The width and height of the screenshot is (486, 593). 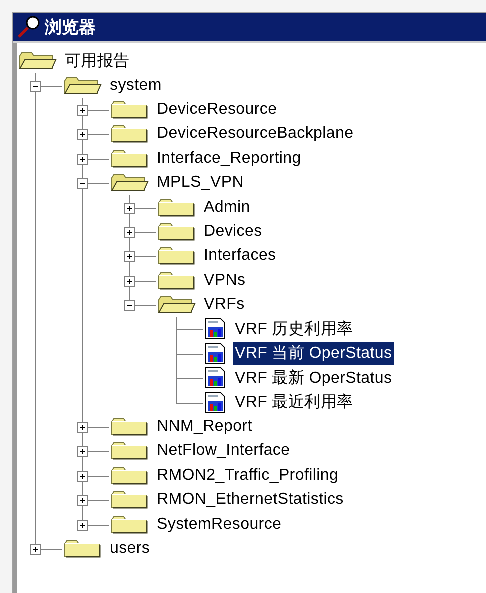 I want to click on tree-item: NNM_Report, so click(x=204, y=427).